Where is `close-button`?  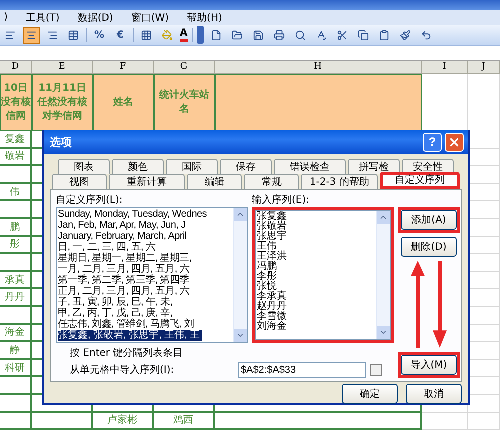 close-button is located at coordinates (454, 142).